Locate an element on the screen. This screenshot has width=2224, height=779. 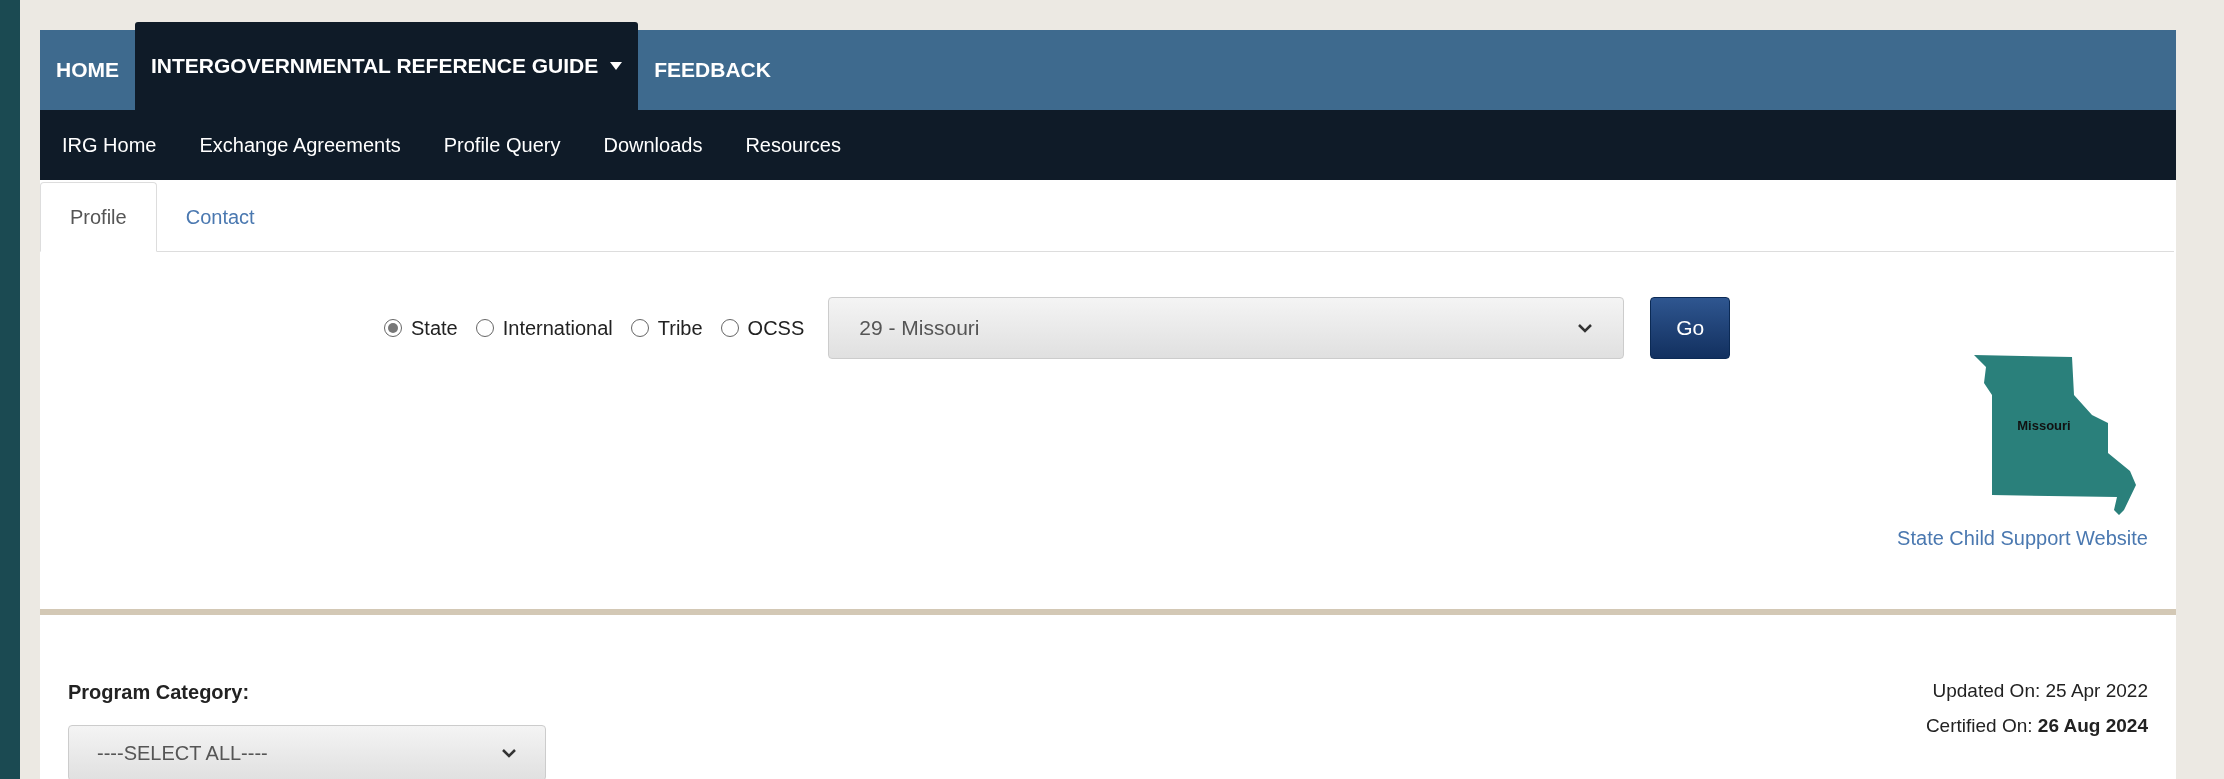
subnav-link: IRG Home is located at coordinates (109, 145).